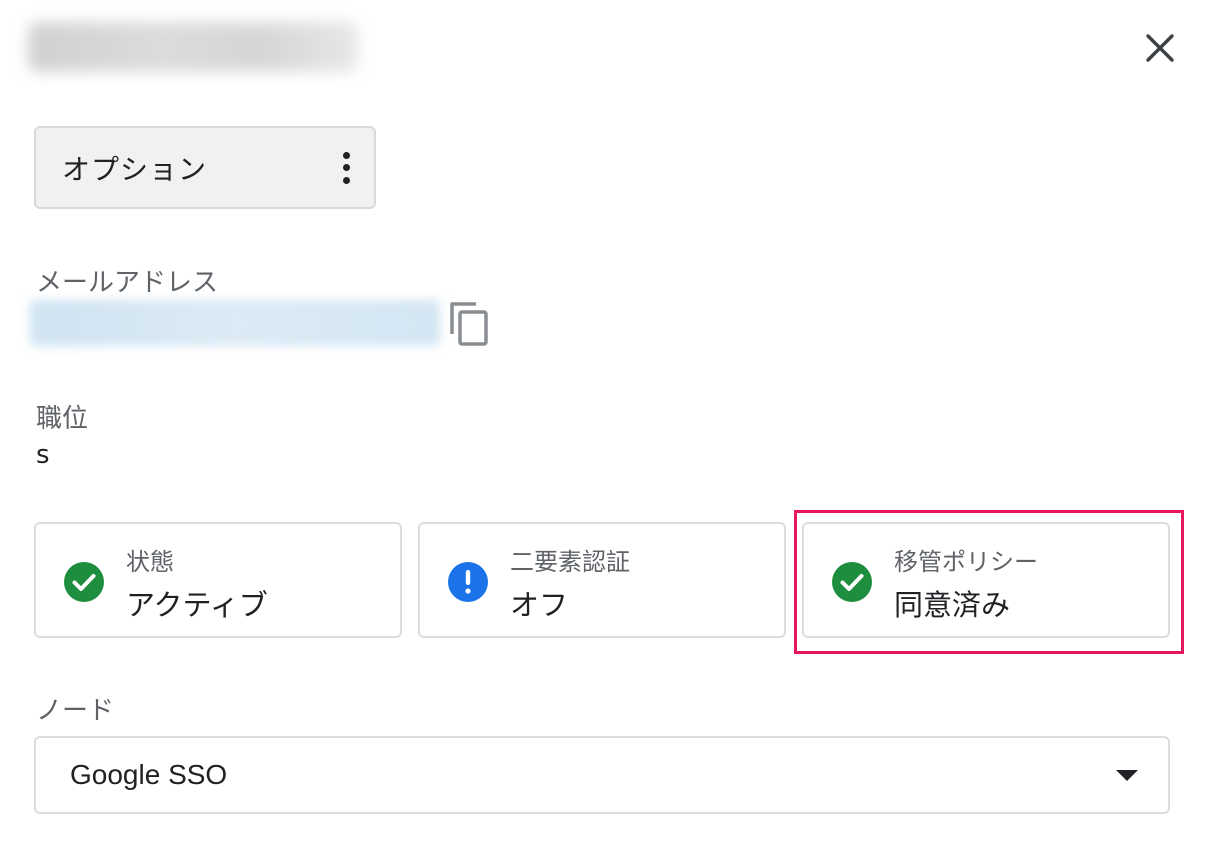 Image resolution: width=1212 pixels, height=850 pixels. Describe the element at coordinates (1127, 775) in the screenshot. I see `caret-down-icon` at that location.